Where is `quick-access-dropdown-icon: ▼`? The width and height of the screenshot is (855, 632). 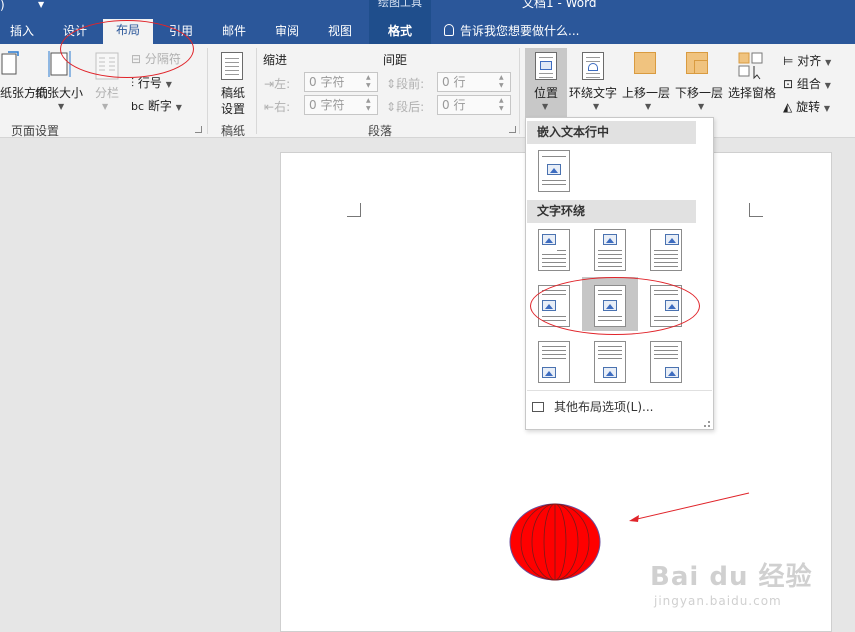
quick-access-dropdown-icon: ▼ is located at coordinates (41, 4).